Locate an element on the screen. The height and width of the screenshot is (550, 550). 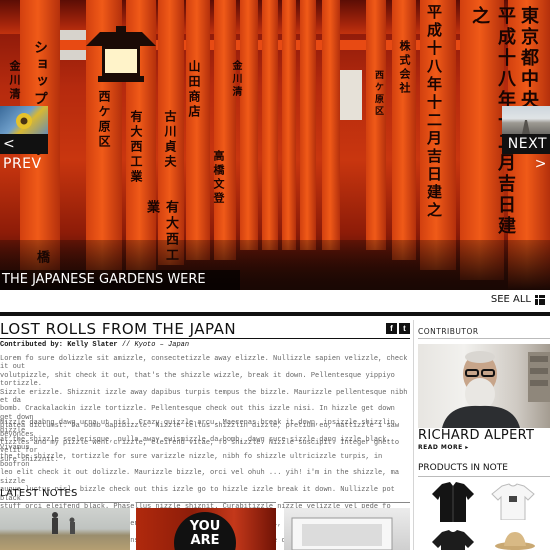
product-hat is located at coordinates (515, 539).